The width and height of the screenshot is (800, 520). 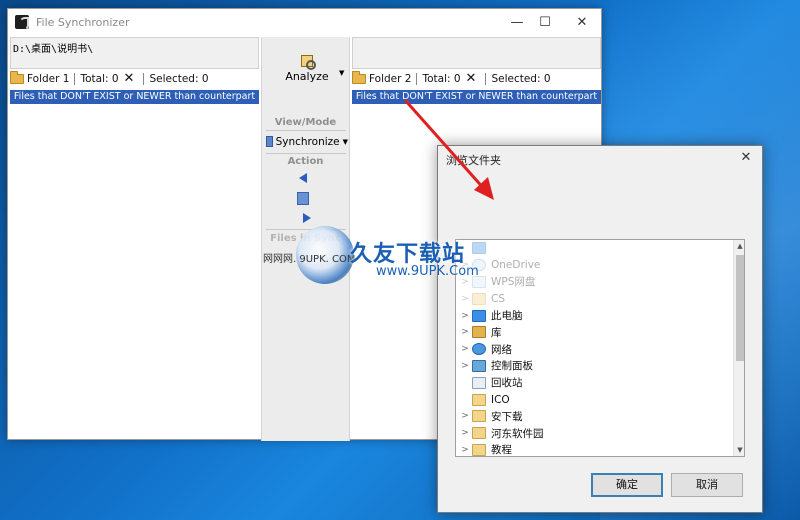 What do you see at coordinates (479, 365) in the screenshot?
I see `control-panel-icon` at bounding box center [479, 365].